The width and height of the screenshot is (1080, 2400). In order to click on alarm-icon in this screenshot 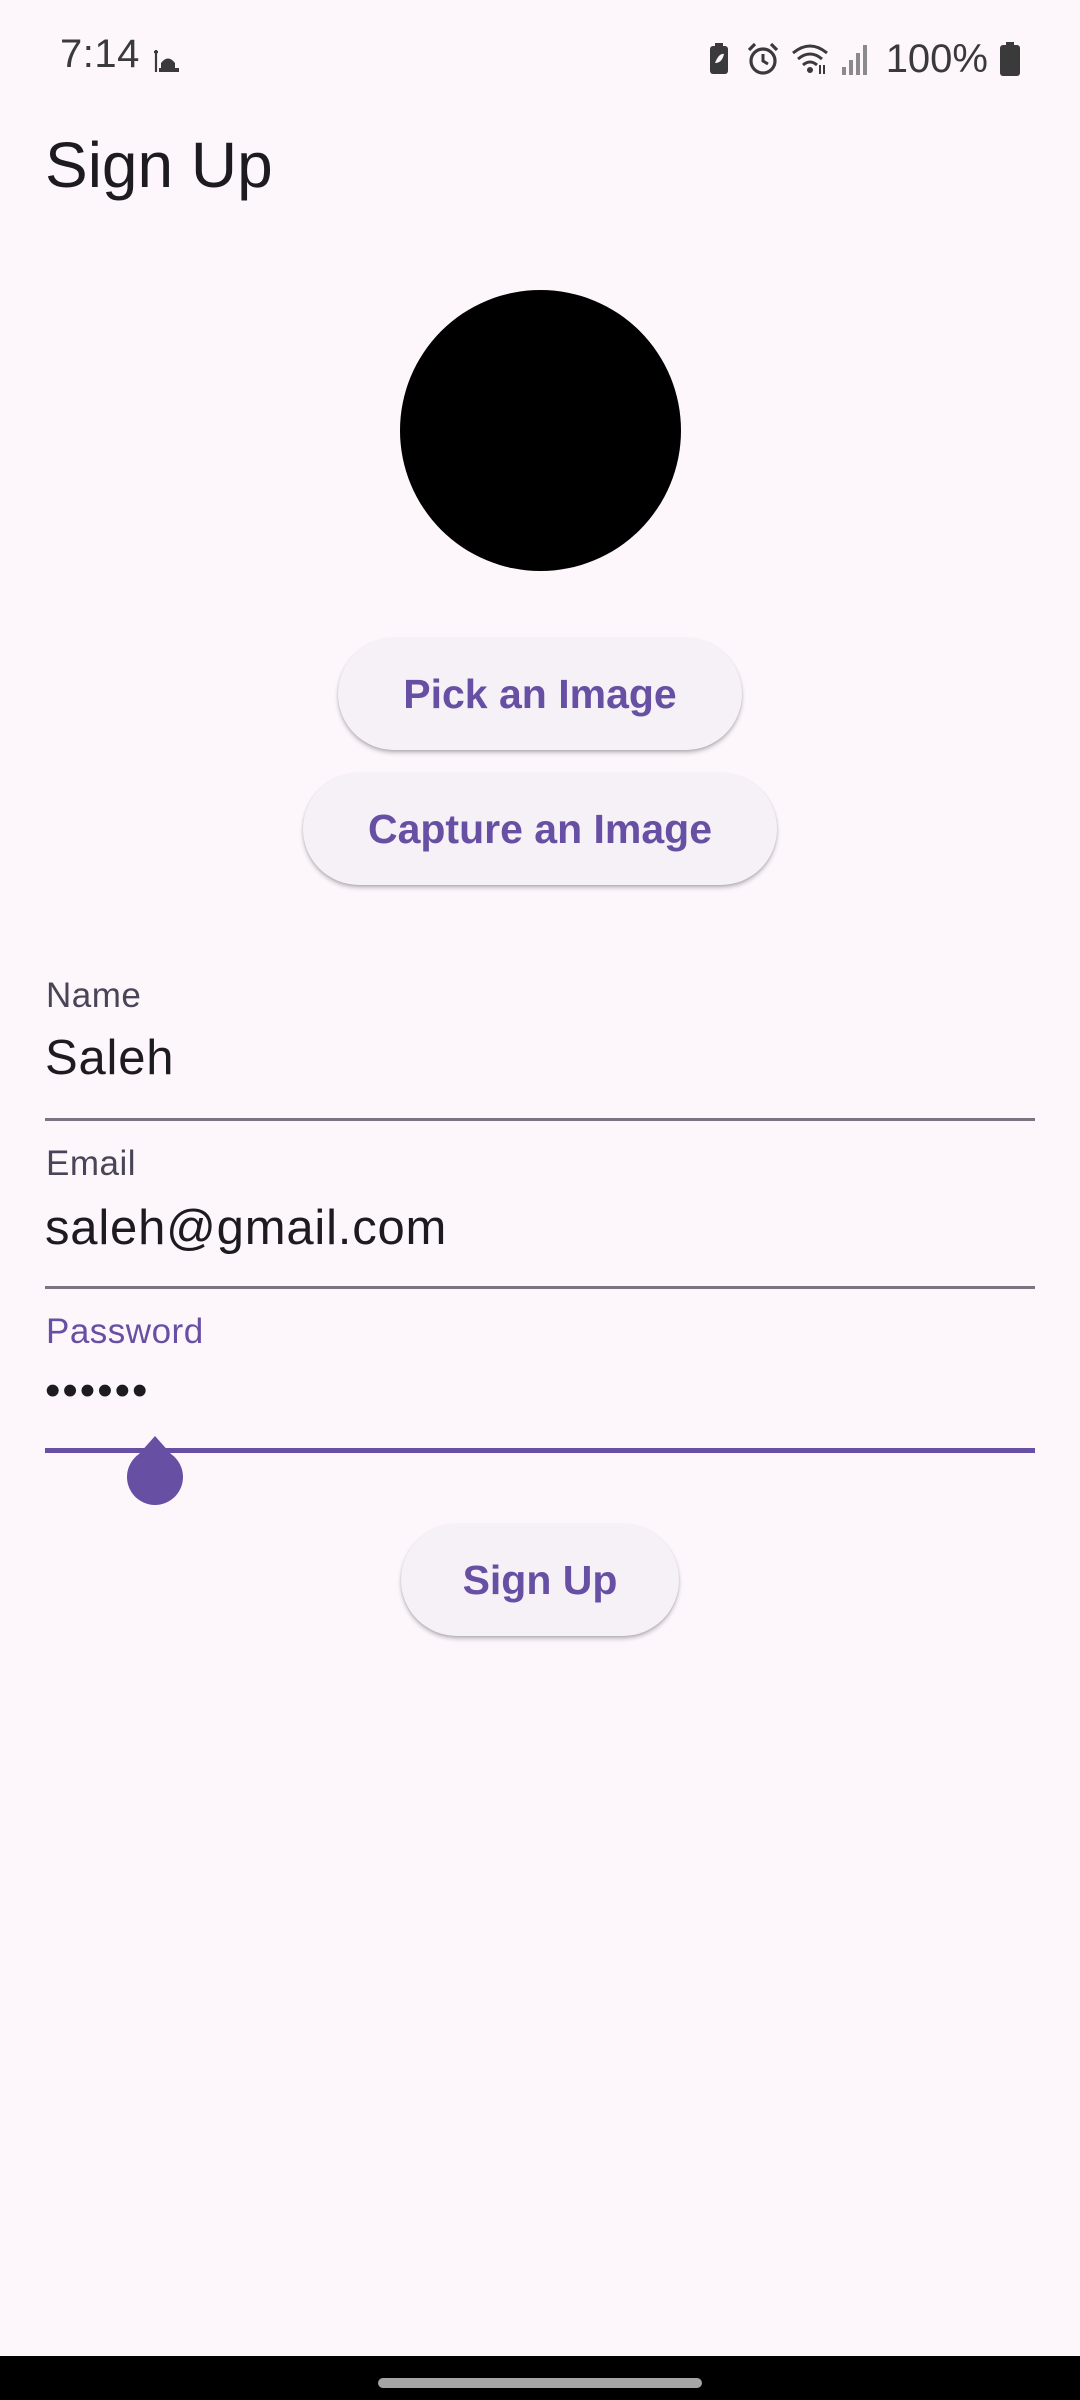, I will do `click(762, 58)`.